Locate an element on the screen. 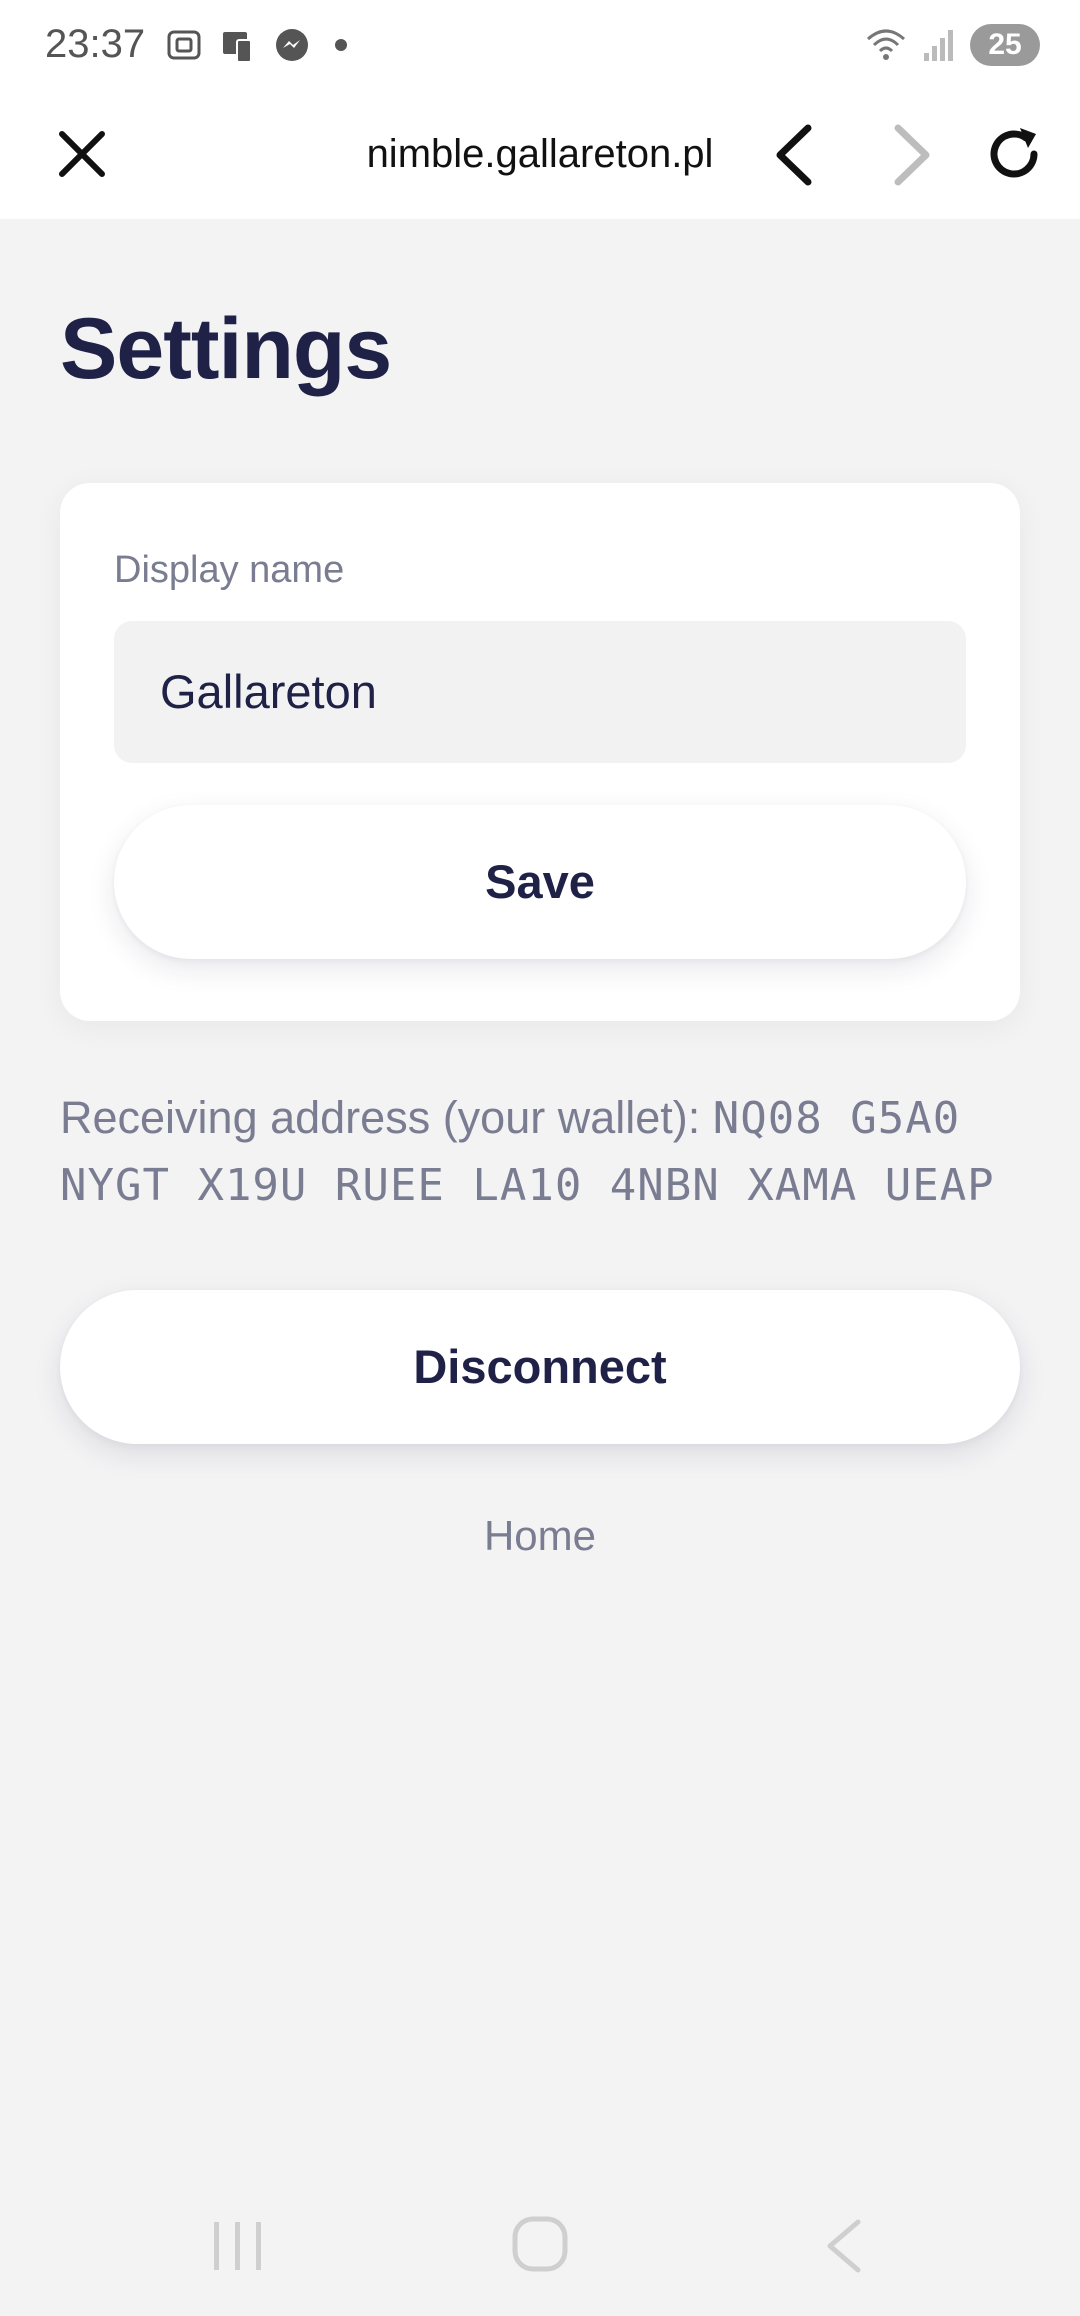 The image size is (1080, 2316). disconnect-button: Disconnect is located at coordinates (540, 1367).